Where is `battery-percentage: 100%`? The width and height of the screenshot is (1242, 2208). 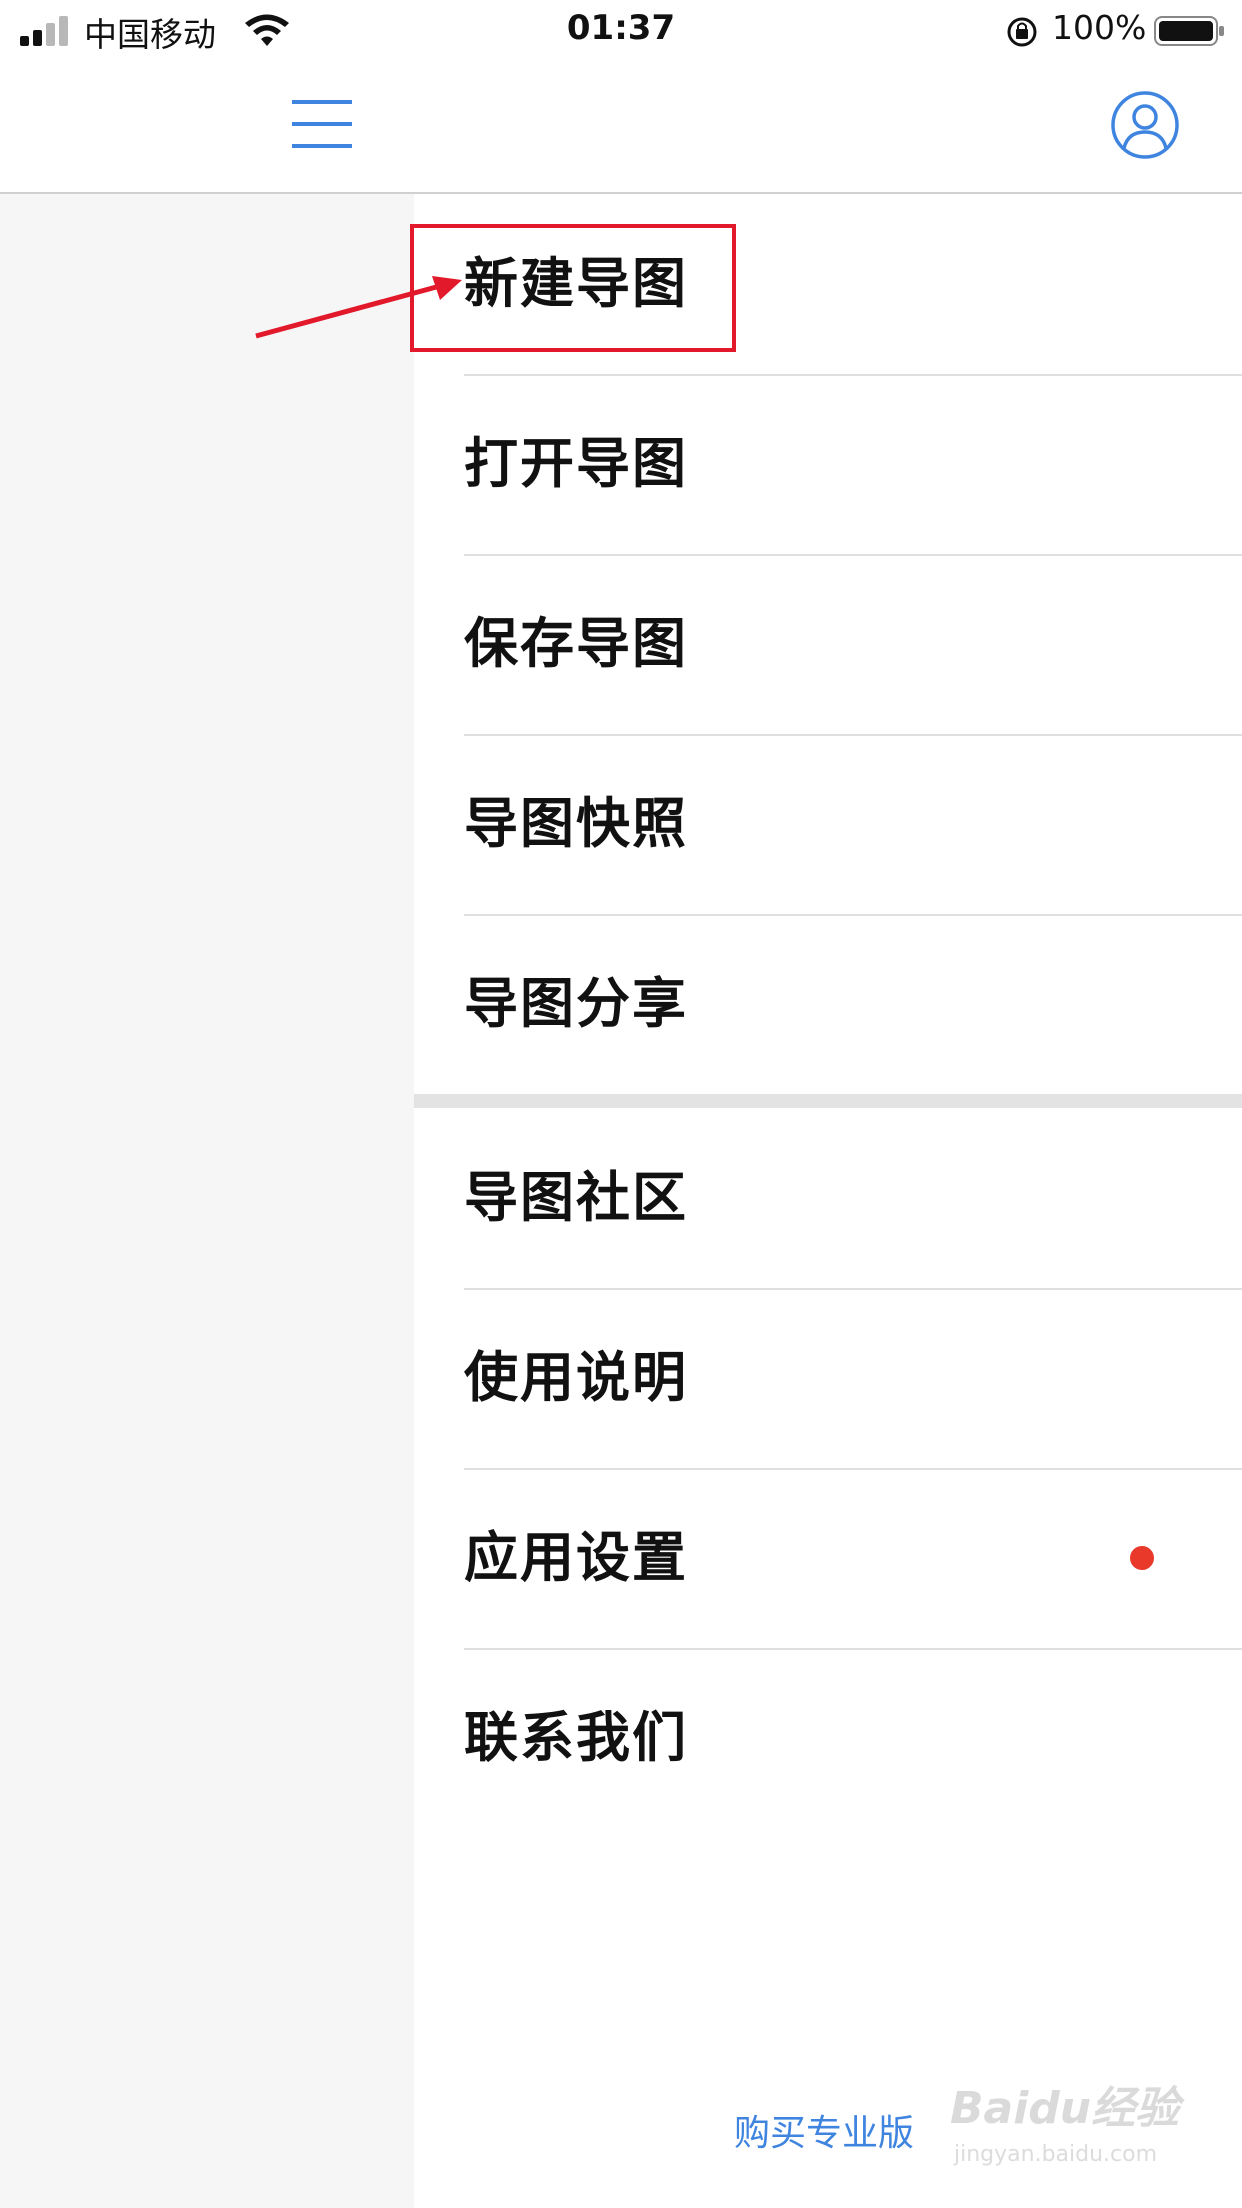 battery-percentage: 100% is located at coordinates (1099, 27).